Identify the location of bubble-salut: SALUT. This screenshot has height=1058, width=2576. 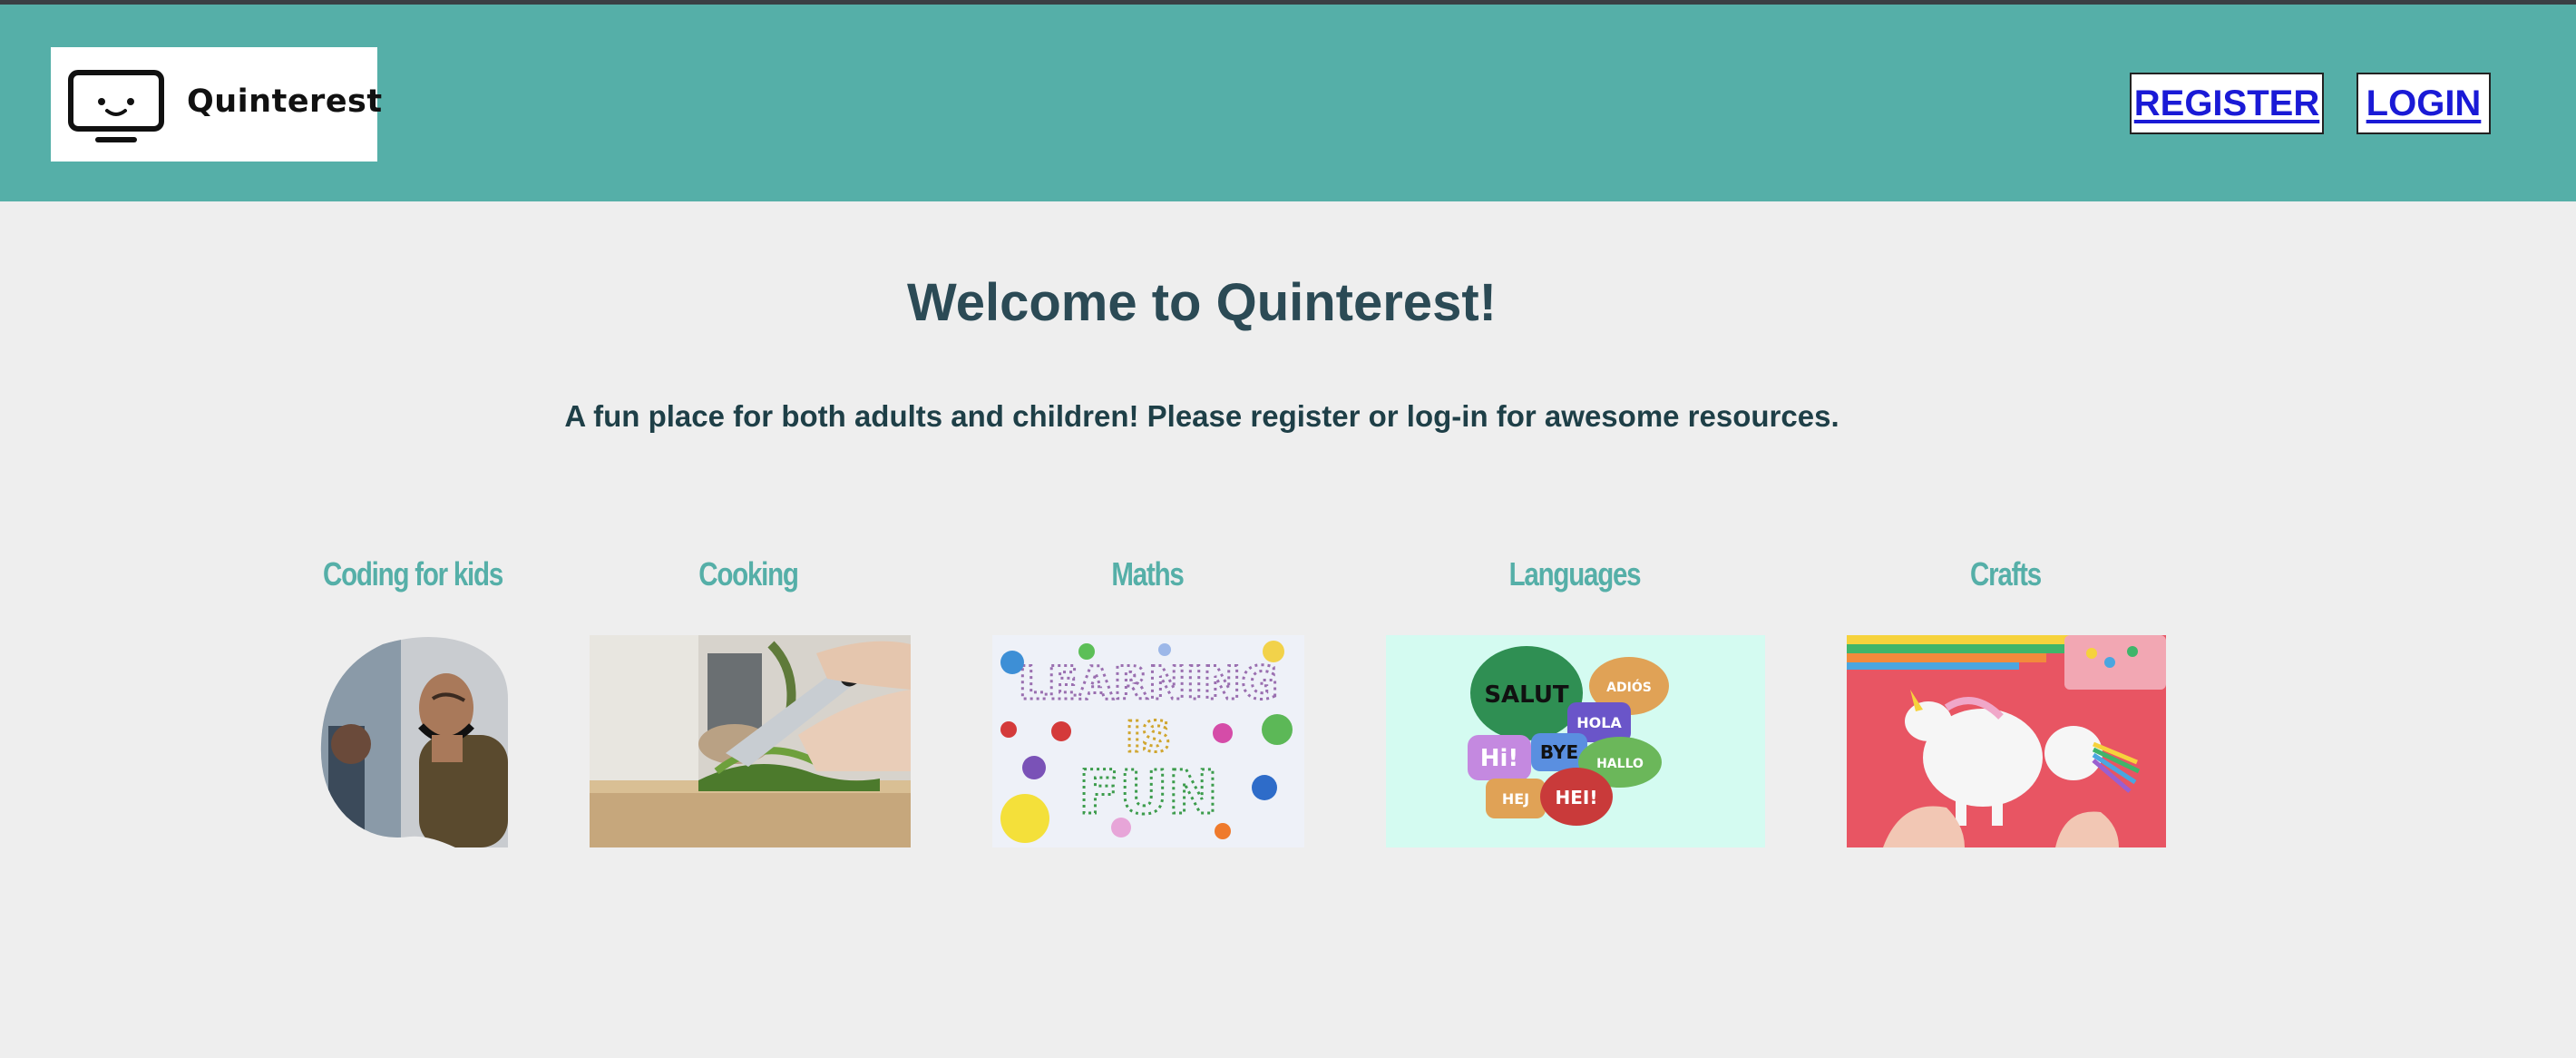
(1526, 695).